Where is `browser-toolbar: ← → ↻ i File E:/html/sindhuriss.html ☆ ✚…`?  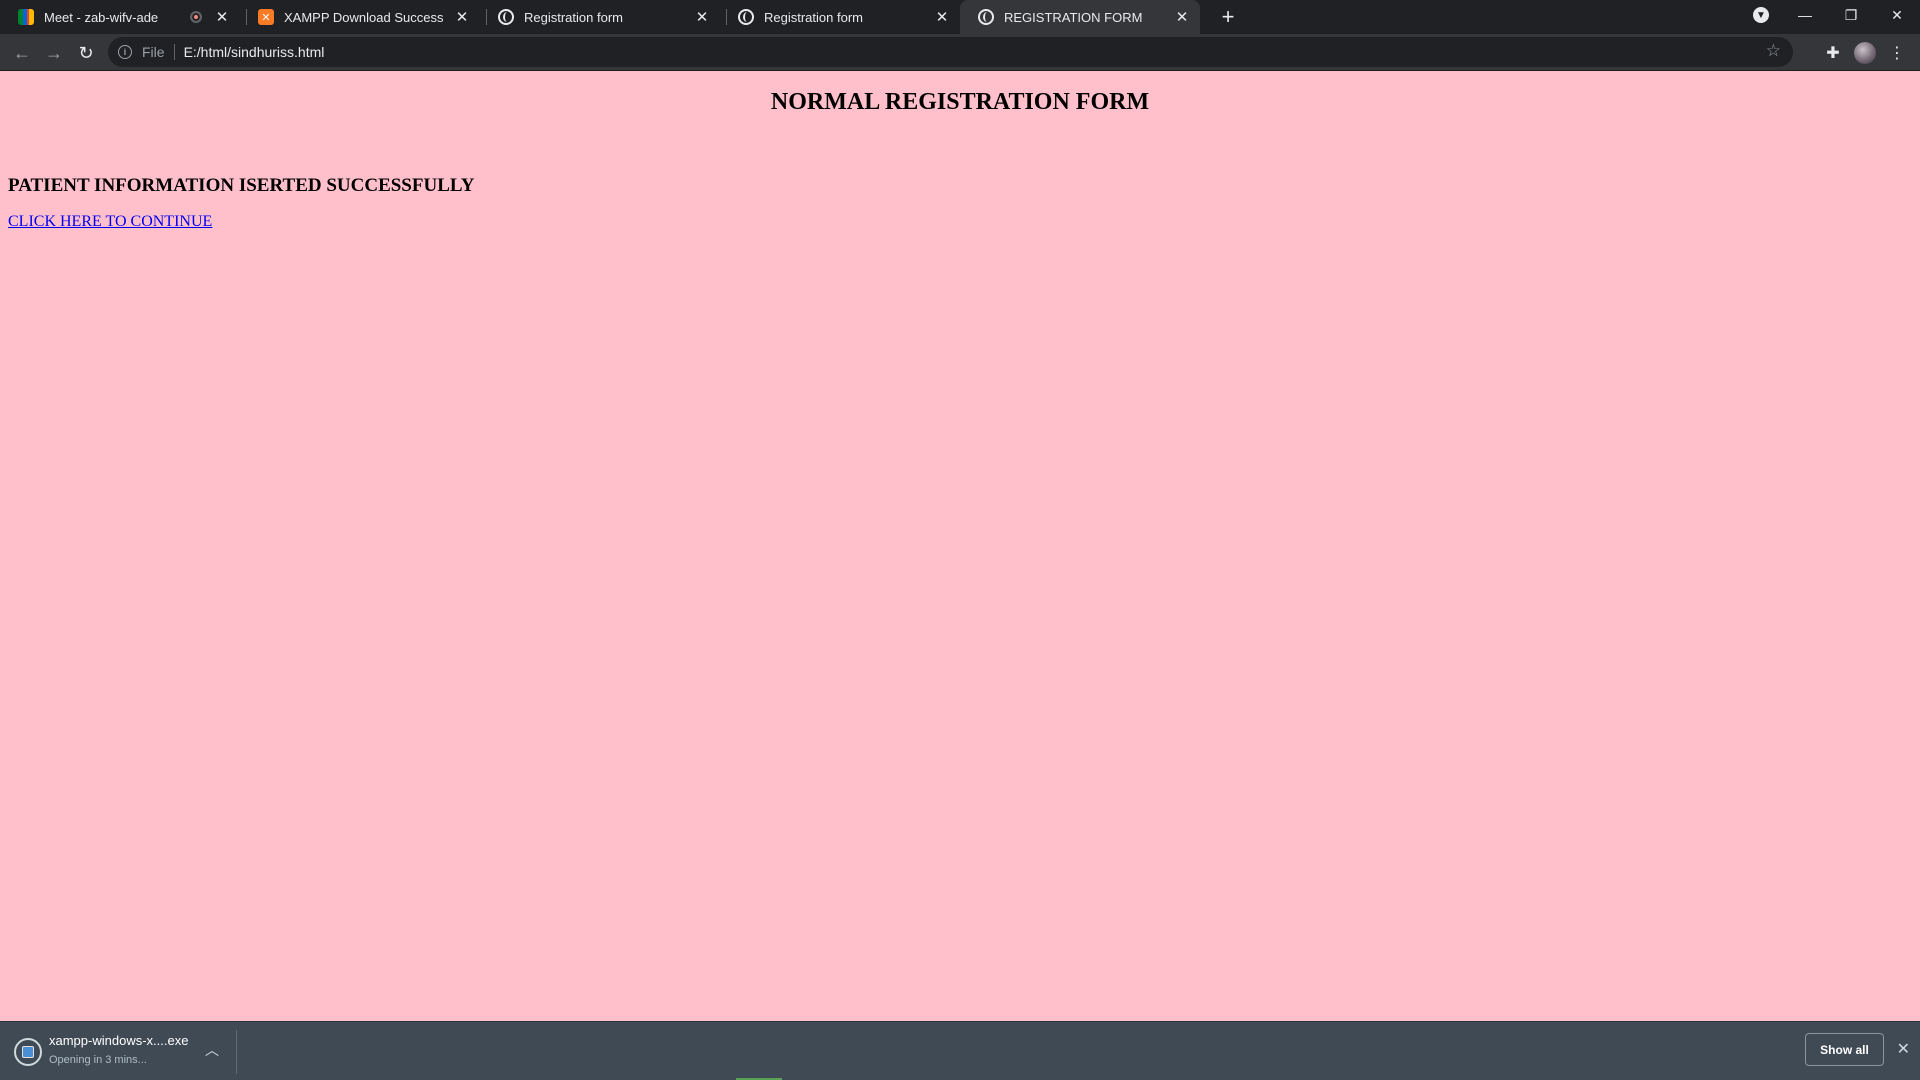 browser-toolbar: ← → ↻ i File E:/html/sindhuriss.html ☆ ✚… is located at coordinates (960, 52).